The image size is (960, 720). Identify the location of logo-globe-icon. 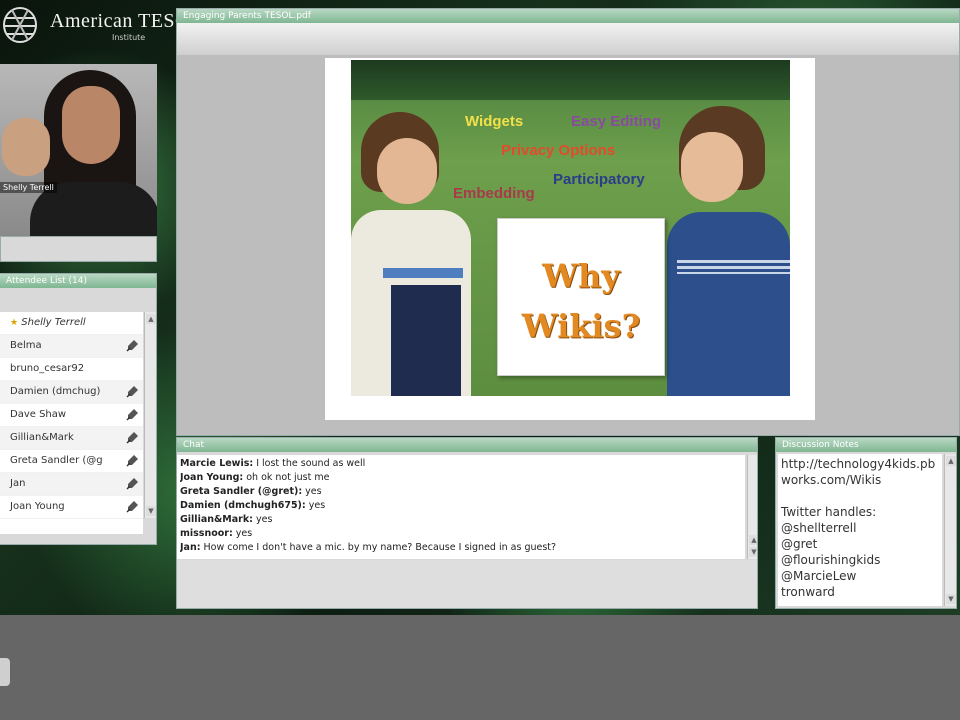
(20, 25).